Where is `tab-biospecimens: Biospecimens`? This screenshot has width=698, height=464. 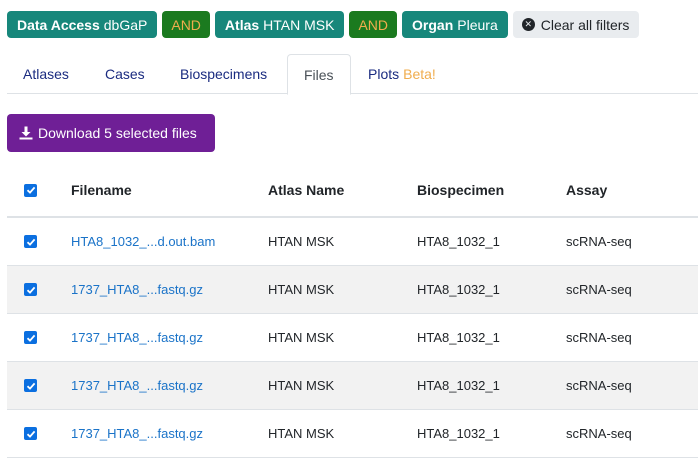 tab-biospecimens: Biospecimens is located at coordinates (223, 74).